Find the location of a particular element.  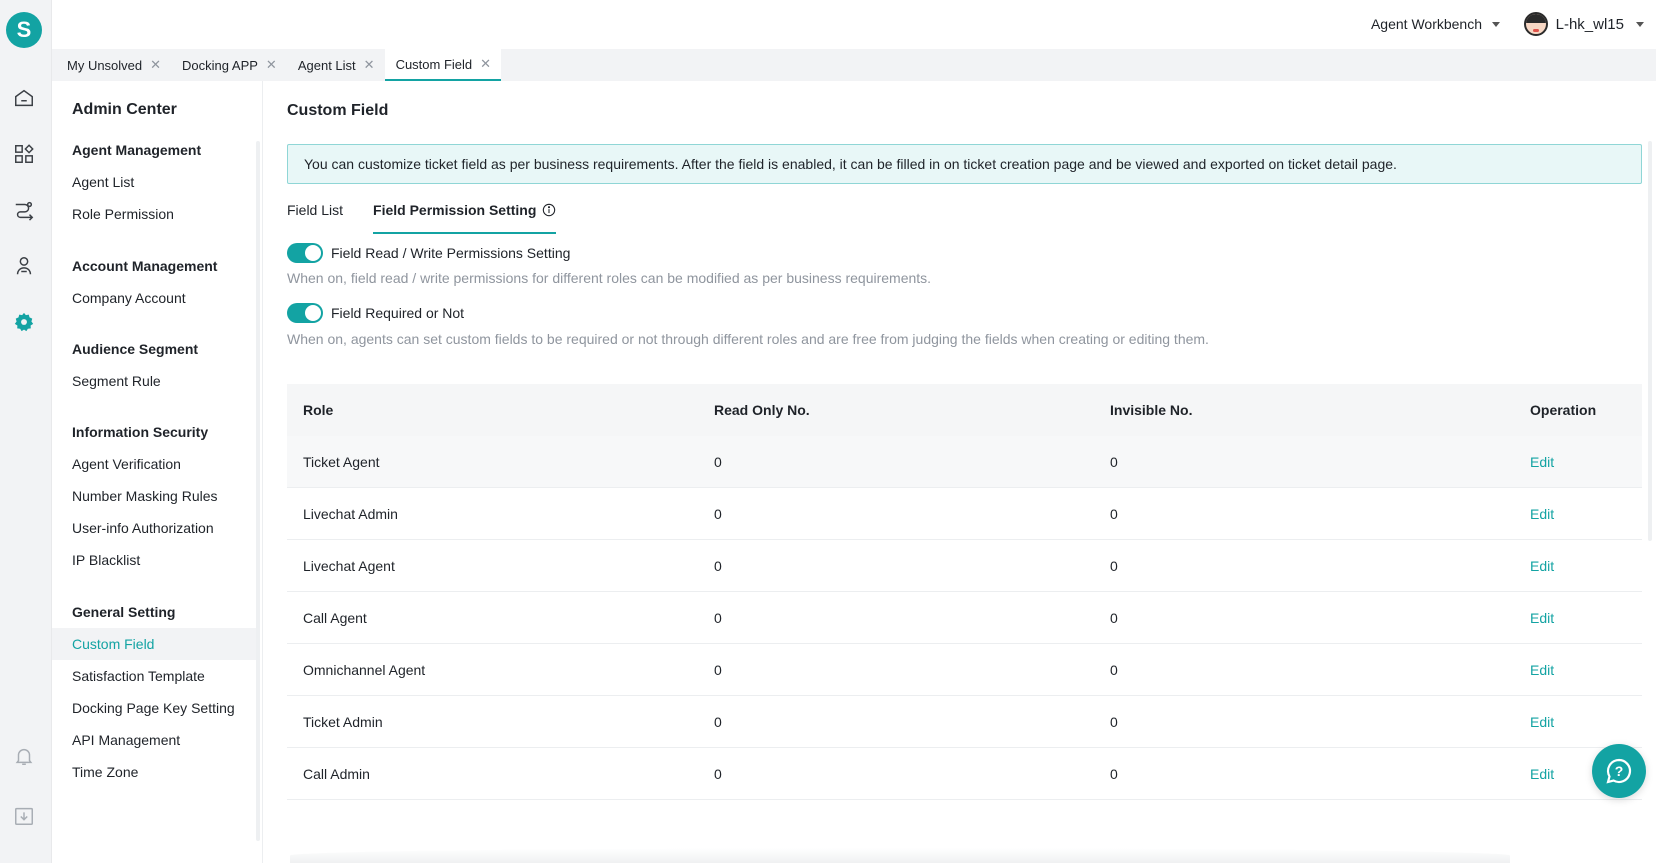

cell-role: Livechat Agent is located at coordinates (349, 565).